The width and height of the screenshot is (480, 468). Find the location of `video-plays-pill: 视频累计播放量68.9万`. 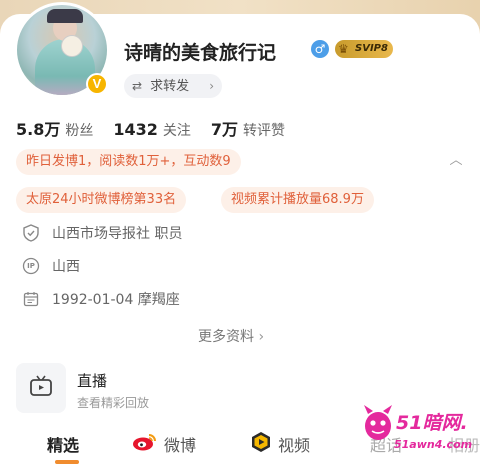

video-plays-pill: 视频累计播放量68.9万 is located at coordinates (297, 200).